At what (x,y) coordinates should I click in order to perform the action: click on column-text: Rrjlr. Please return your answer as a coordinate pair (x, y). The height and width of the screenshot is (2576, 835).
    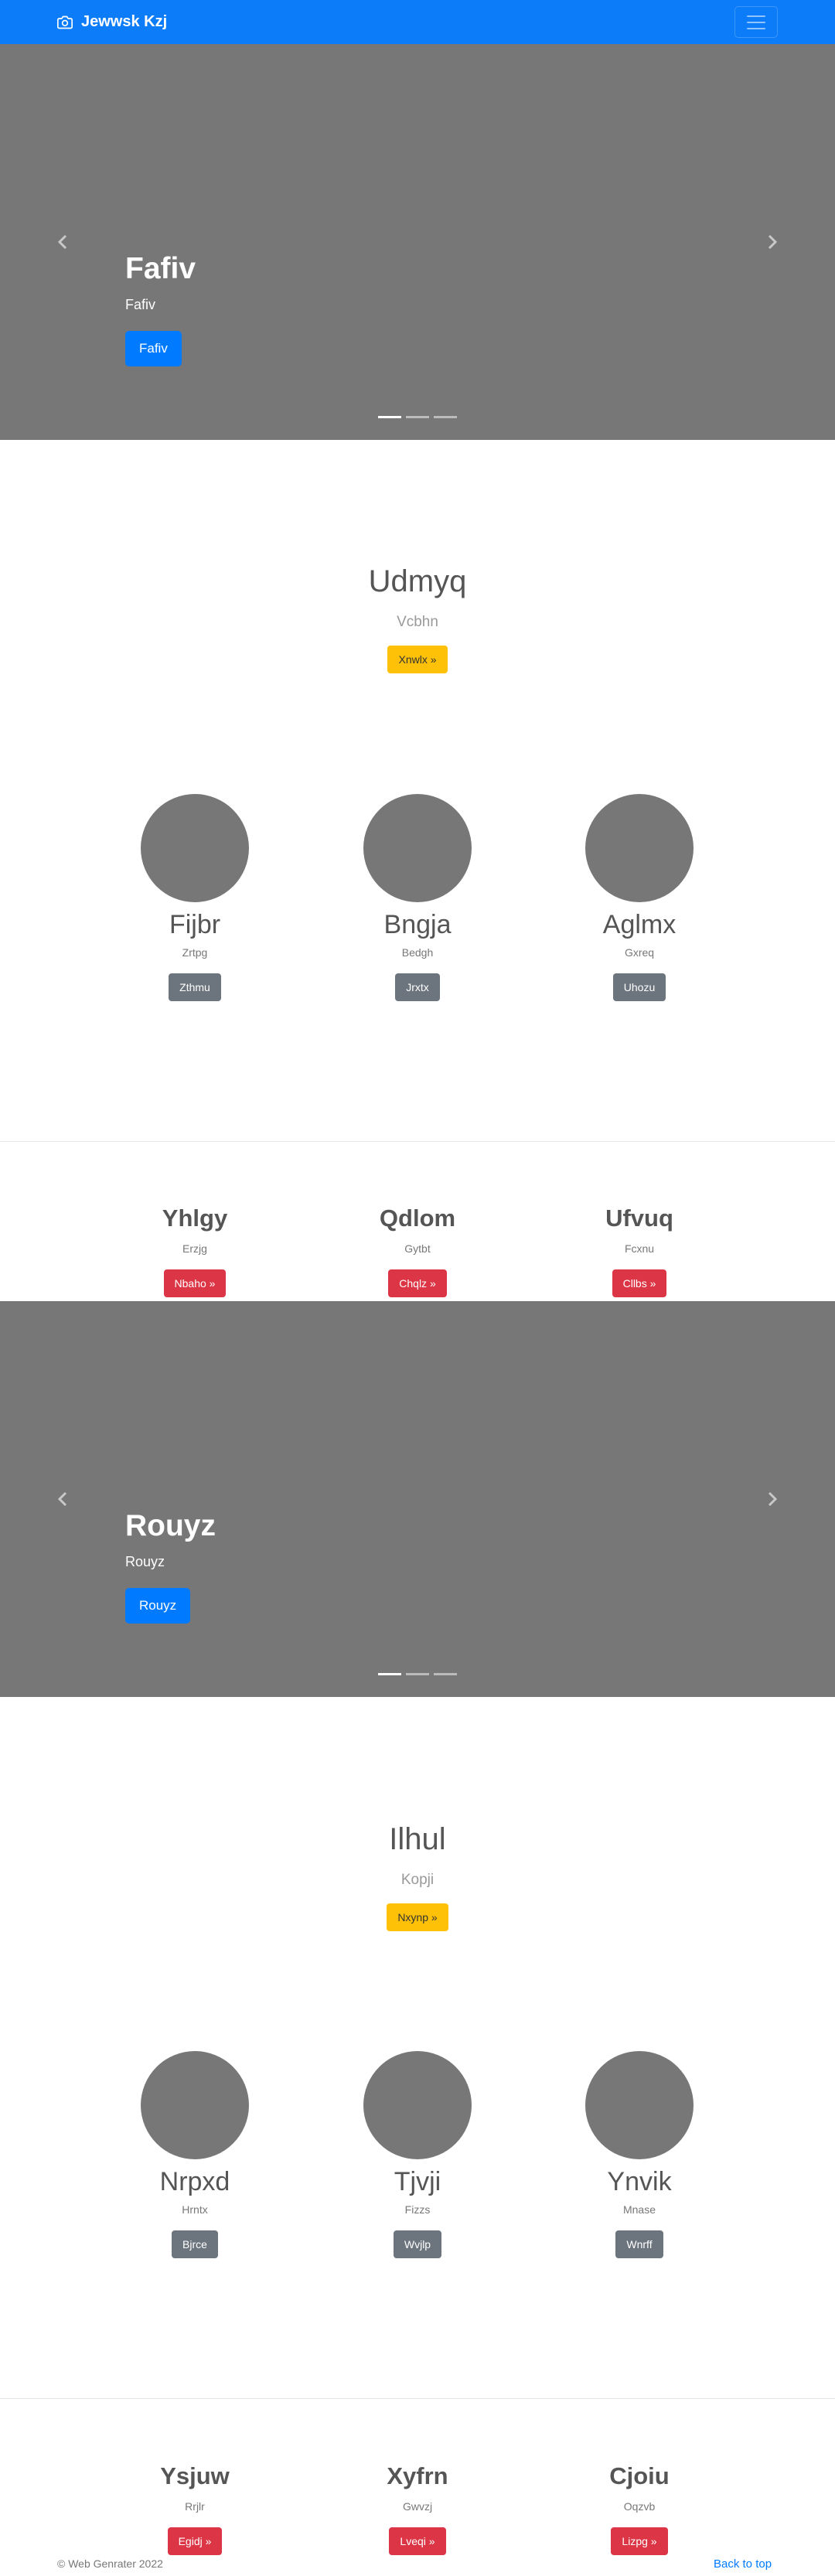
    Looking at the image, I should click on (195, 2506).